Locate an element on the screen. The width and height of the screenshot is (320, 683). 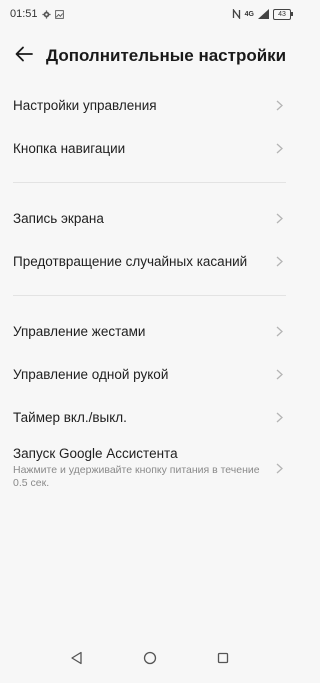
status-bar-left: 01:51 is located at coordinates (37, 14).